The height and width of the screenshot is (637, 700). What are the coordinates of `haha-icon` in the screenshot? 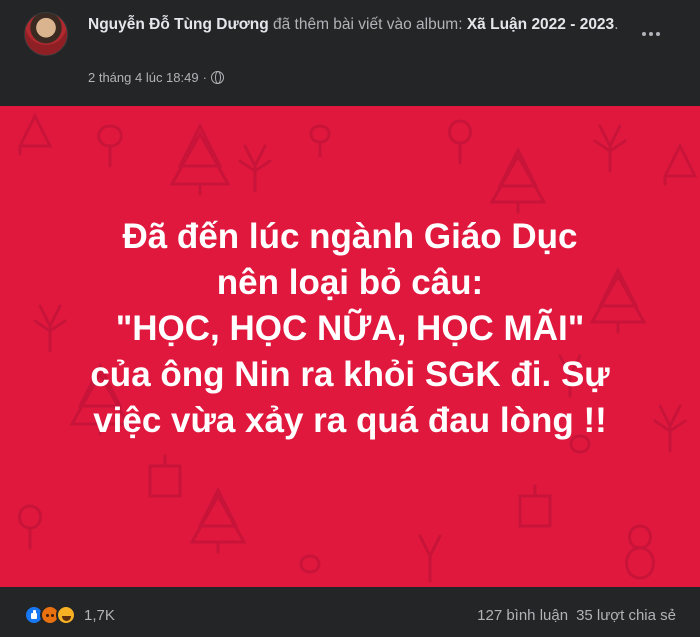 It's located at (66, 615).